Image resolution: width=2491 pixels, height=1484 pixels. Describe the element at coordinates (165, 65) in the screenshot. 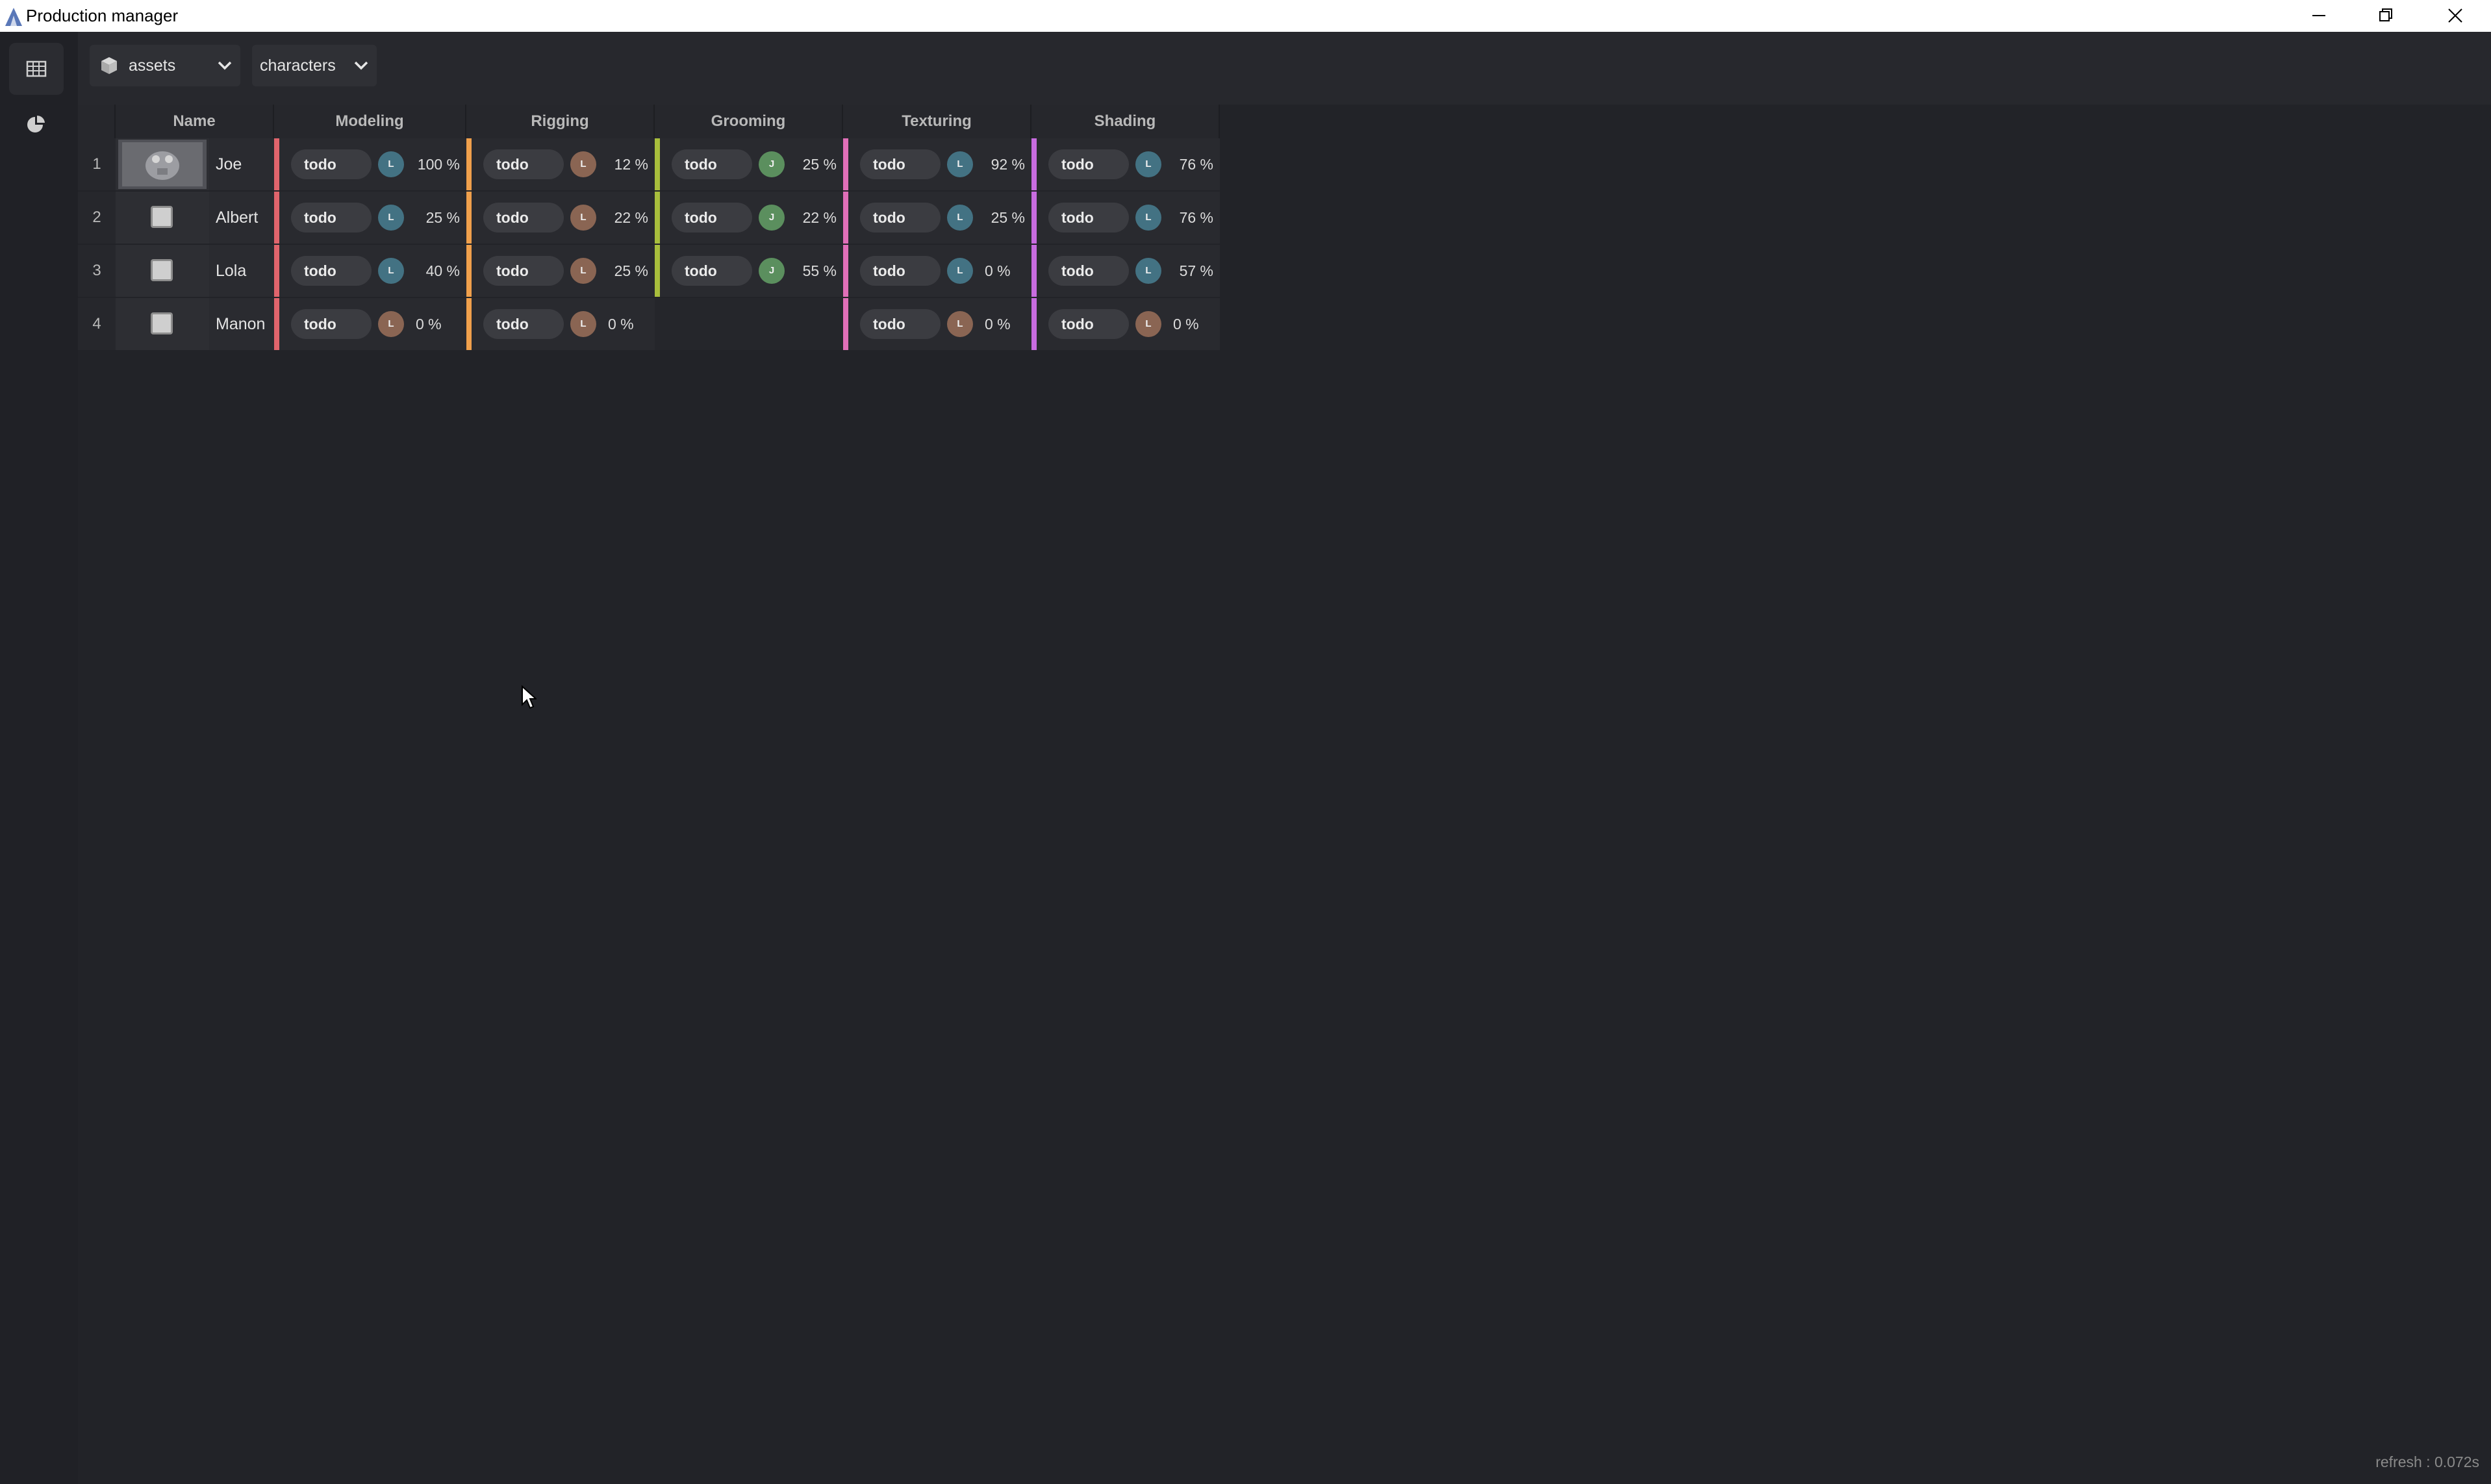

I see `asset-type-dropdown: assets` at that location.